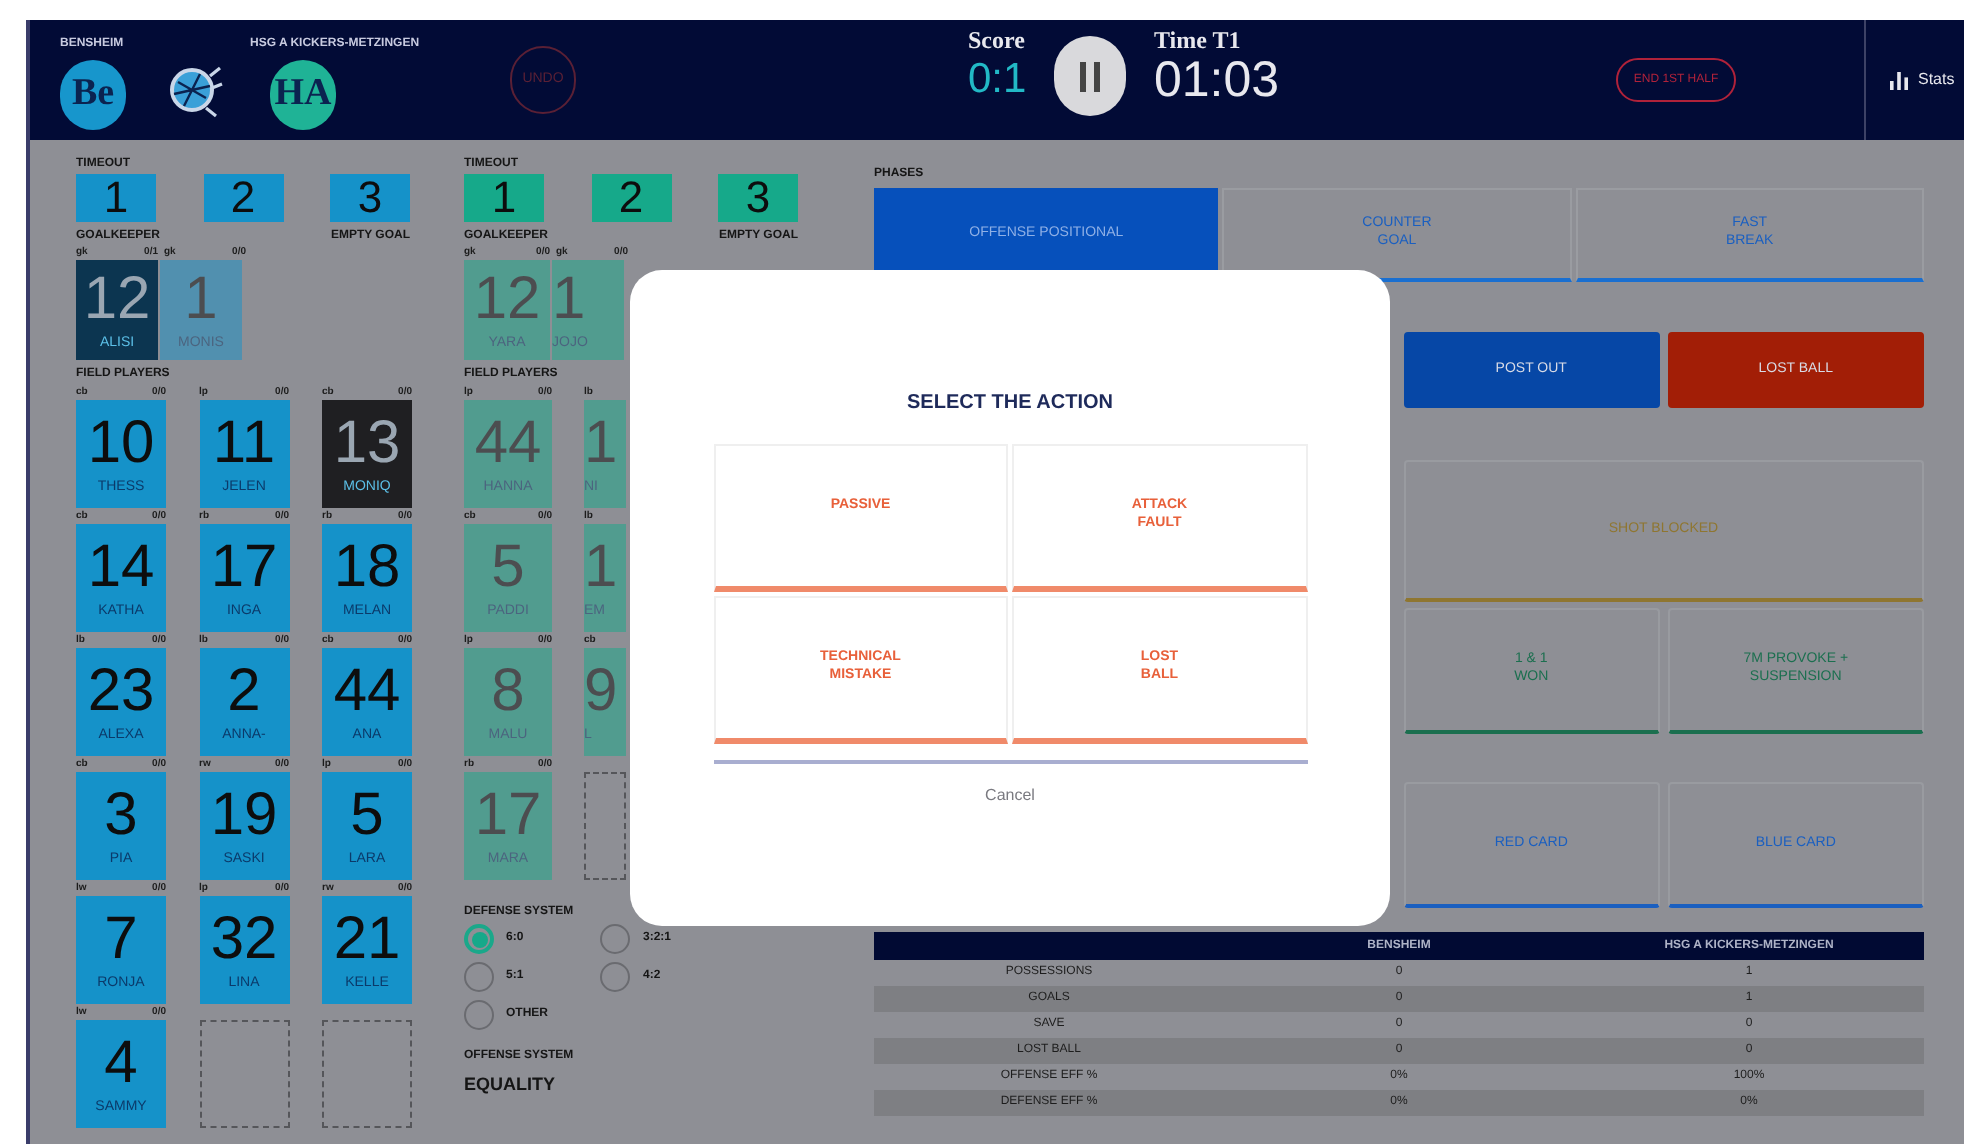 The height and width of the screenshot is (1144, 1964). I want to click on dialog-title: SELECT THE ACTION, so click(1010, 403).